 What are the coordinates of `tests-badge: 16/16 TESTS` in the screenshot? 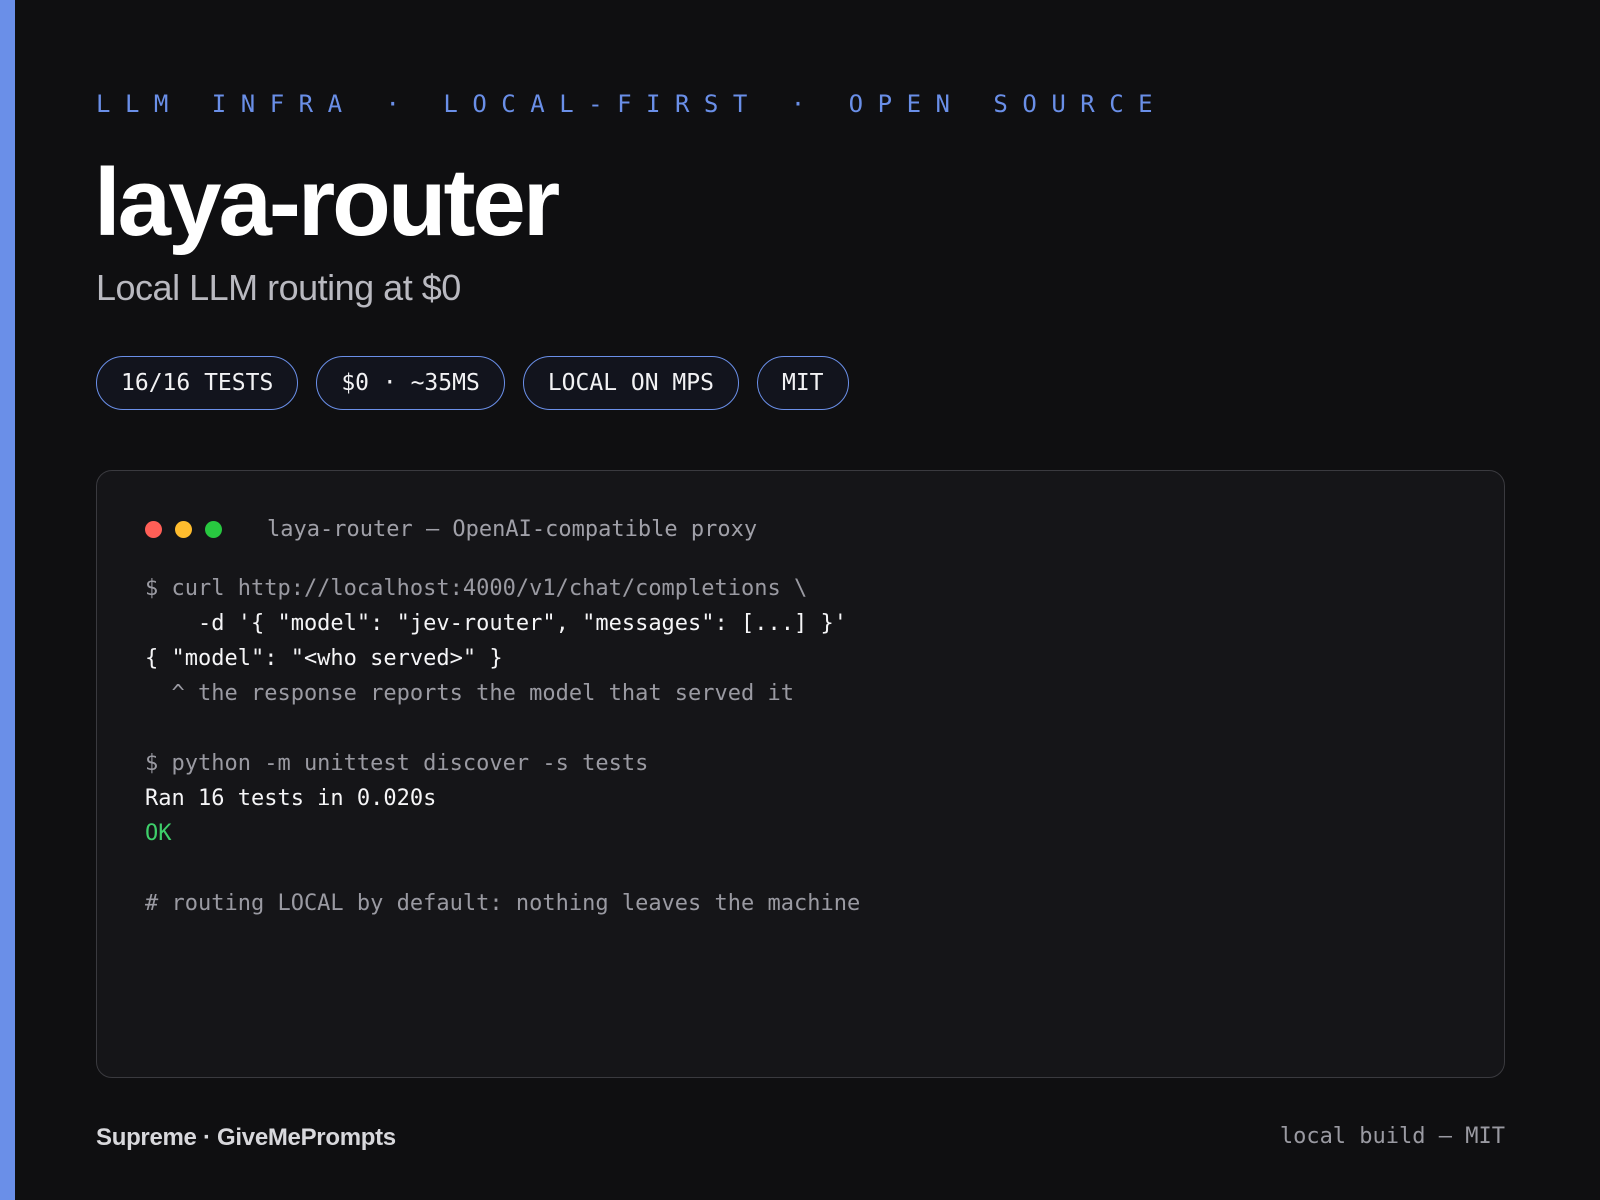 It's located at (197, 383).